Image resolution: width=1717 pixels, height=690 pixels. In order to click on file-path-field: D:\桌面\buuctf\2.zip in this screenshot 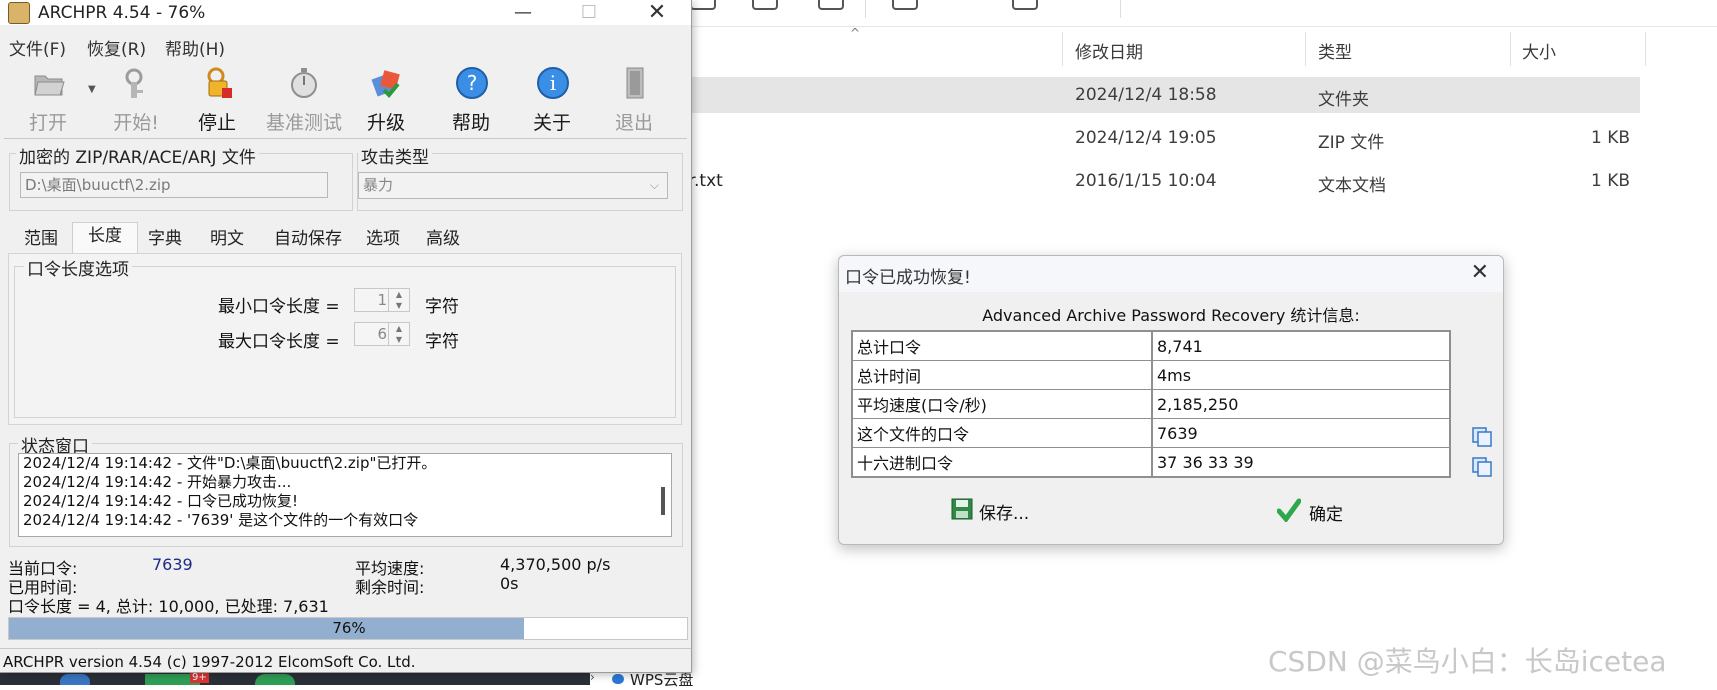, I will do `click(174, 185)`.